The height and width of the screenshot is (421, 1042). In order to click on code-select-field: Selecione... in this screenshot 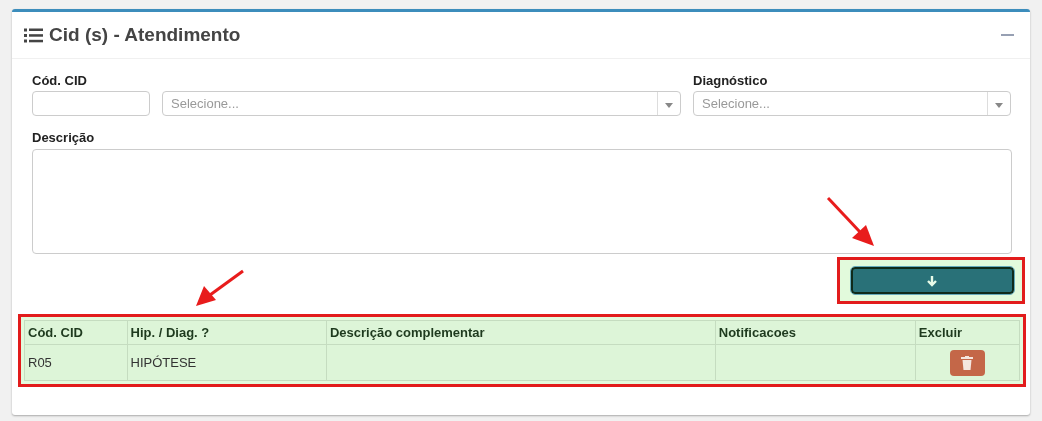, I will do `click(421, 103)`.